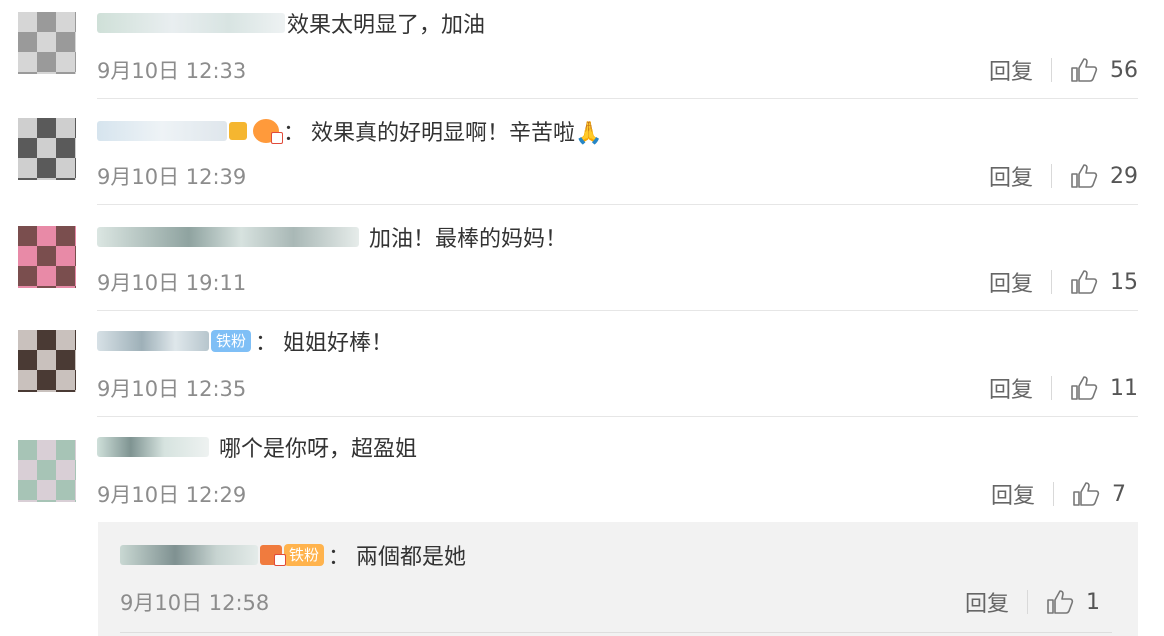 This screenshot has width=1164, height=636. What do you see at coordinates (318, 449) in the screenshot?
I see `comment-text: 哪个是你呀，超盈姐` at bounding box center [318, 449].